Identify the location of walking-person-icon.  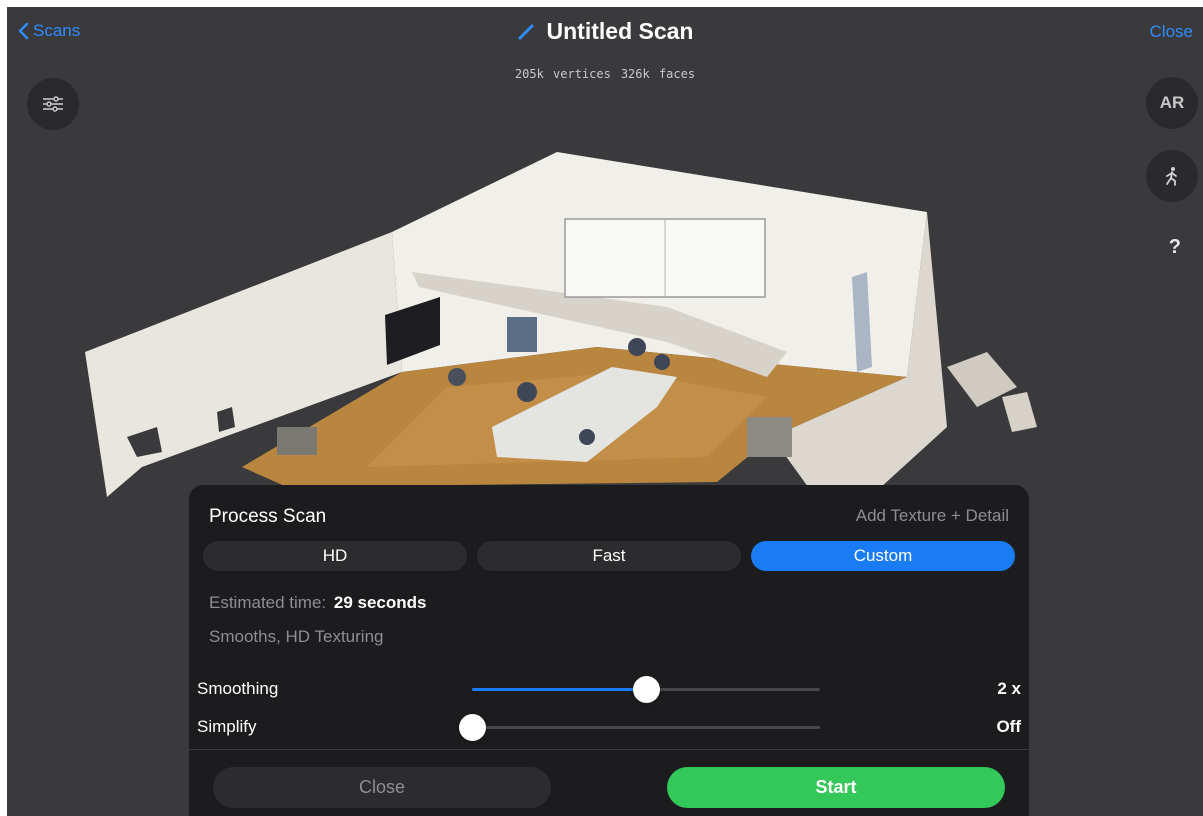
(1171, 176).